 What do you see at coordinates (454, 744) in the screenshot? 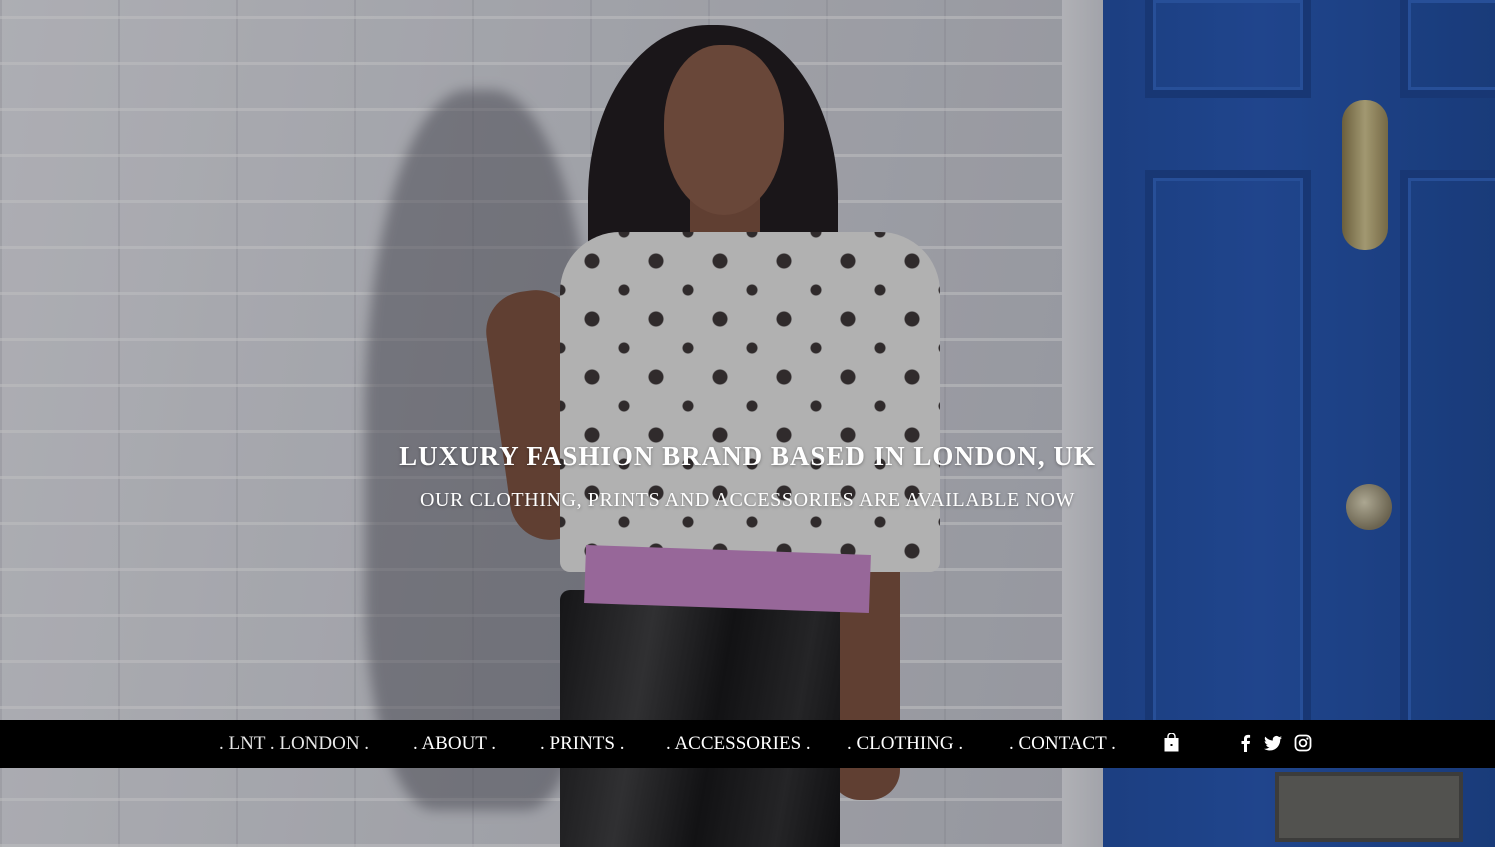
I see `nav-item-about: . ABOUT .` at bounding box center [454, 744].